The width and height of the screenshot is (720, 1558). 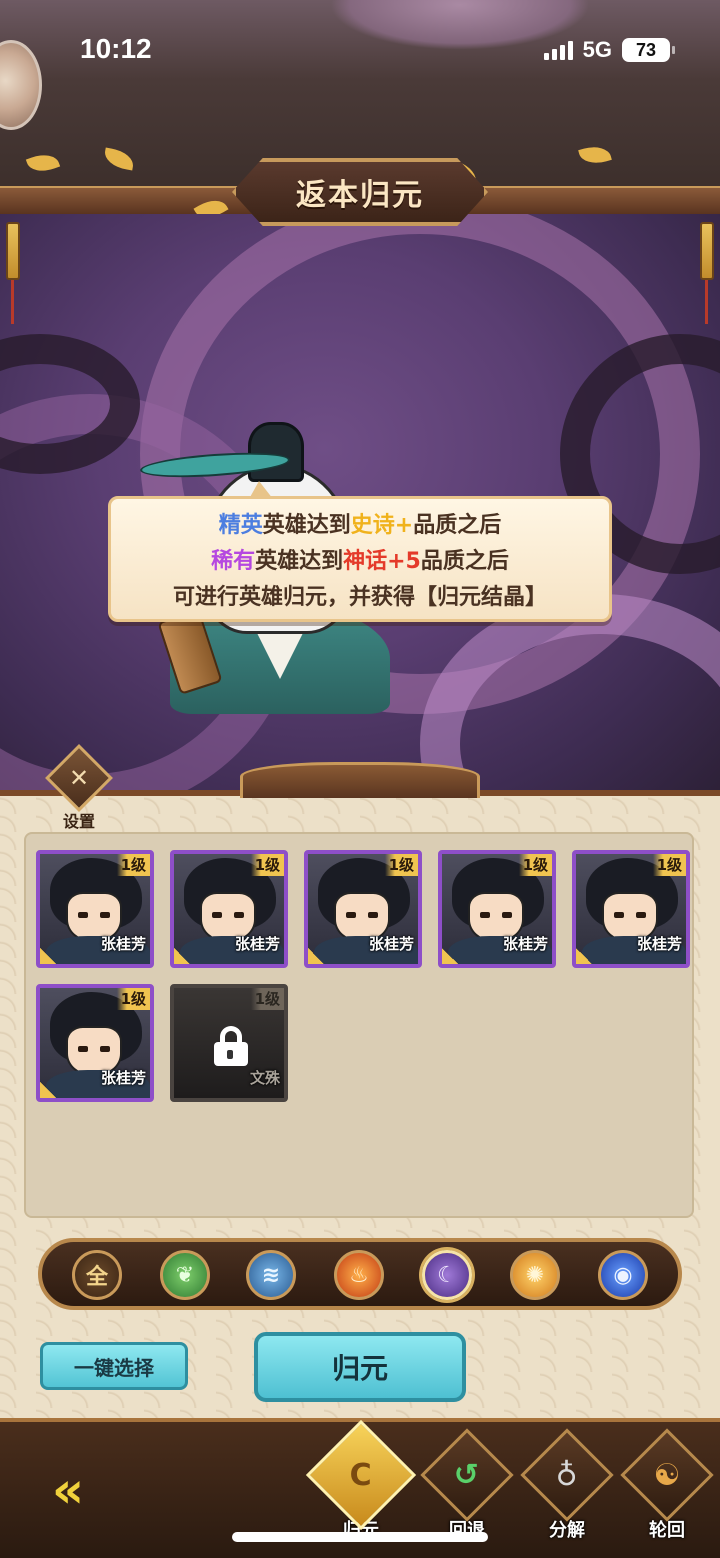 I want to click on rarity-rare: 稀有, so click(x=233, y=561).